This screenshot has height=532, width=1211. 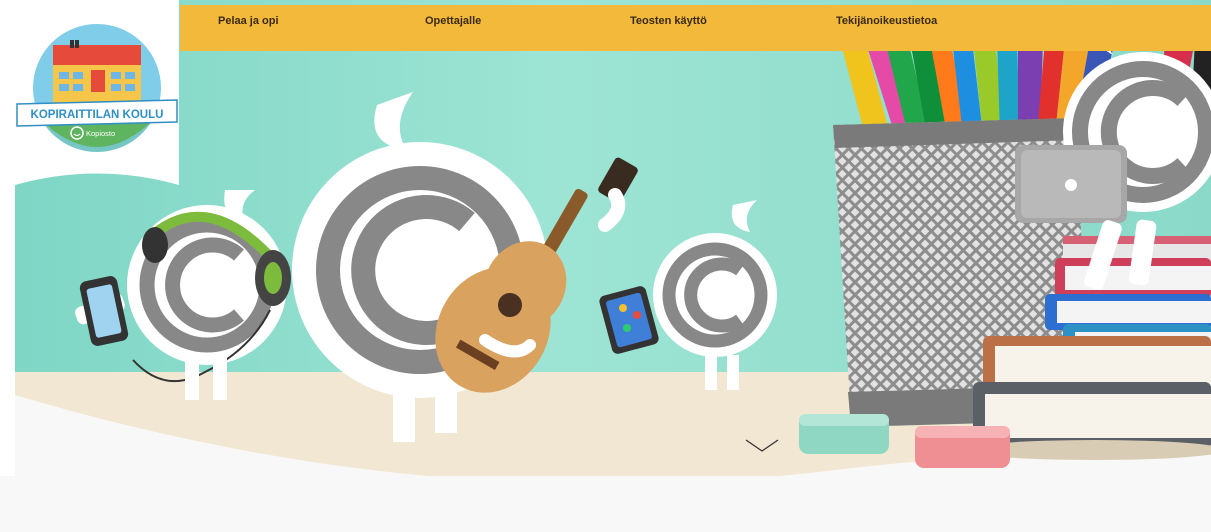 What do you see at coordinates (248, 21) in the screenshot?
I see `nav-item-pelaa-ja-opi: Pelaa ja opi` at bounding box center [248, 21].